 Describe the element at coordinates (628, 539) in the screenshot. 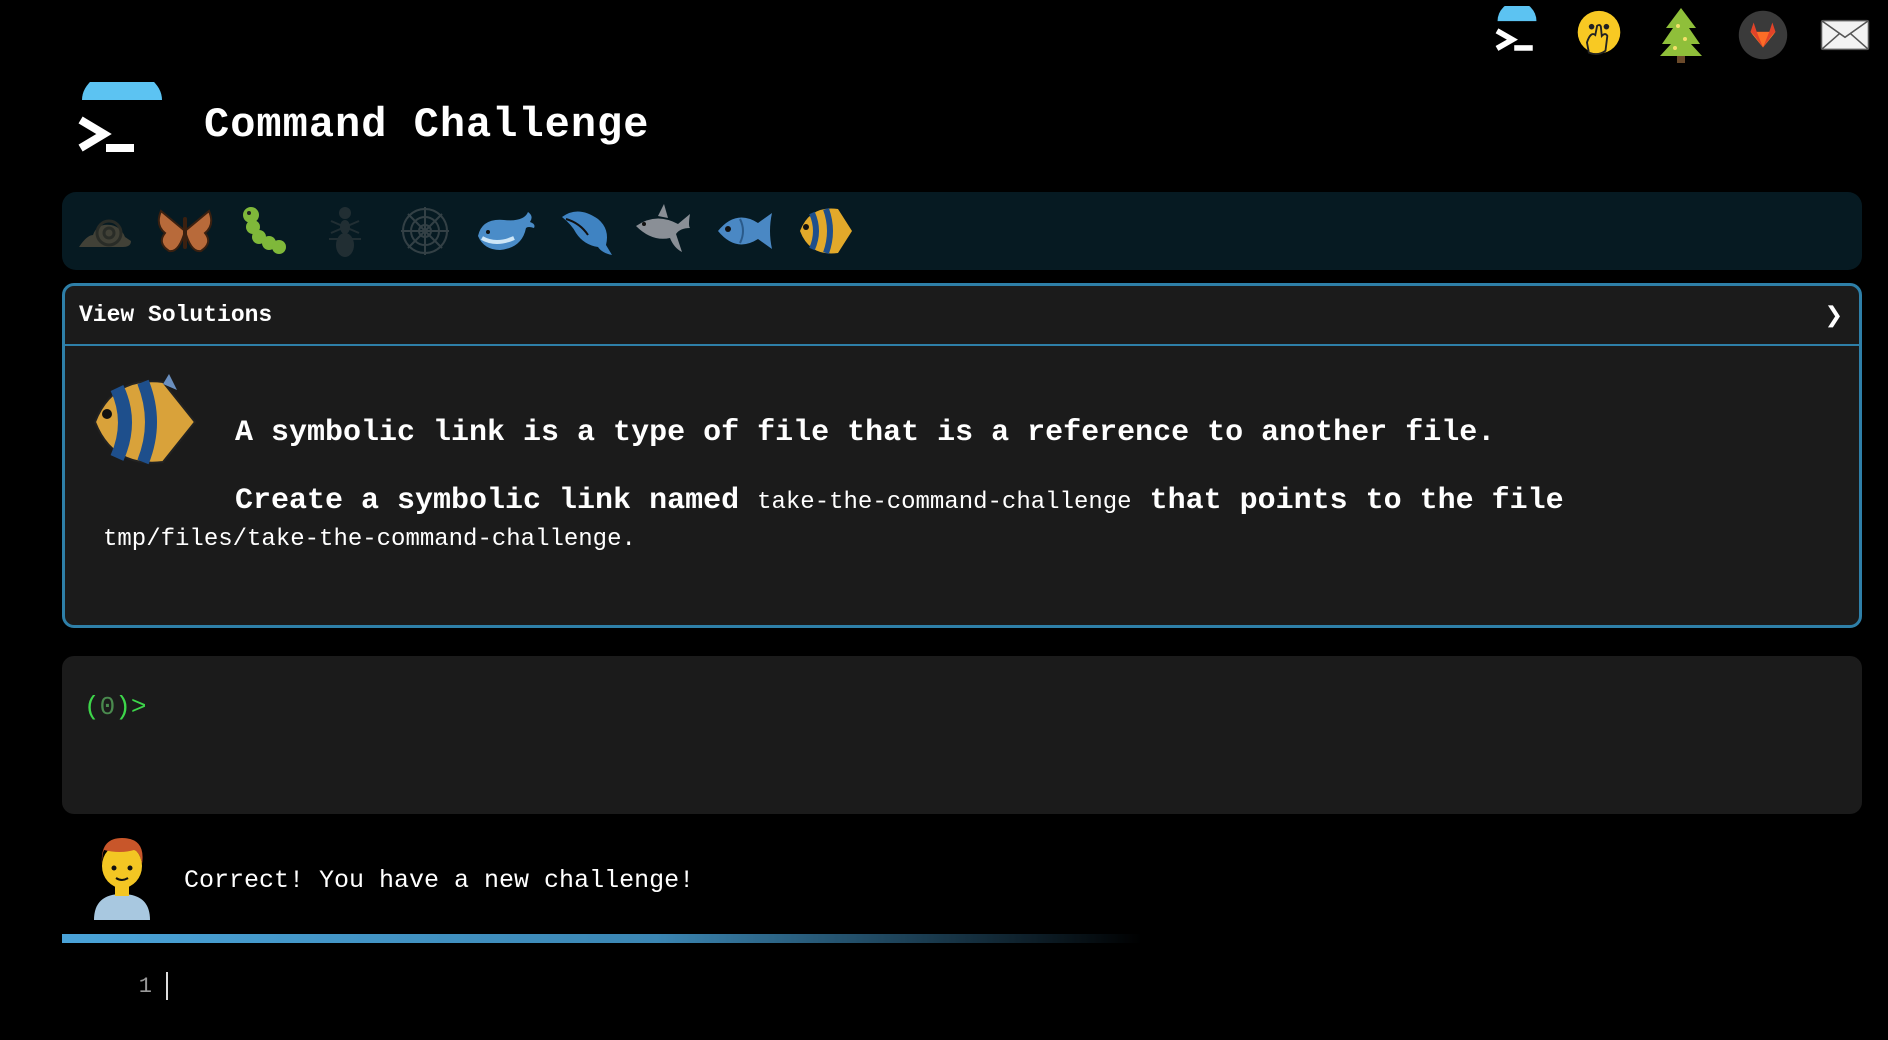

I see `target-period: .` at that location.